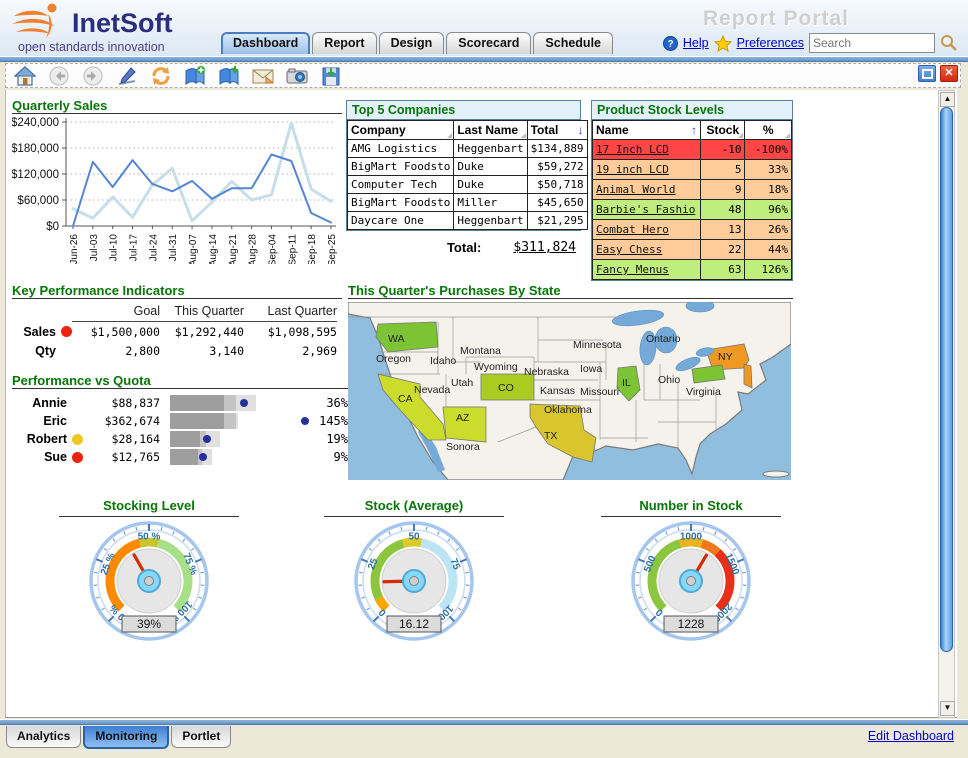  Describe the element at coordinates (305, 421) in the screenshot. I see `bullet-marker` at that location.